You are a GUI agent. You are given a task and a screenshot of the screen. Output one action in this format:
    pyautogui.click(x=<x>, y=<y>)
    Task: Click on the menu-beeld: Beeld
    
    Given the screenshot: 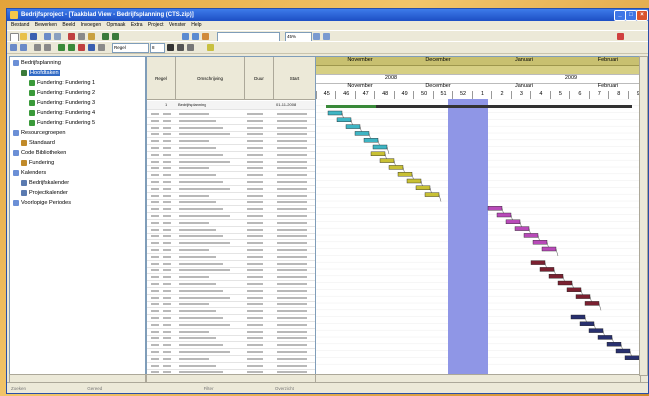 What is the action you would take?
    pyautogui.click(x=68, y=25)
    